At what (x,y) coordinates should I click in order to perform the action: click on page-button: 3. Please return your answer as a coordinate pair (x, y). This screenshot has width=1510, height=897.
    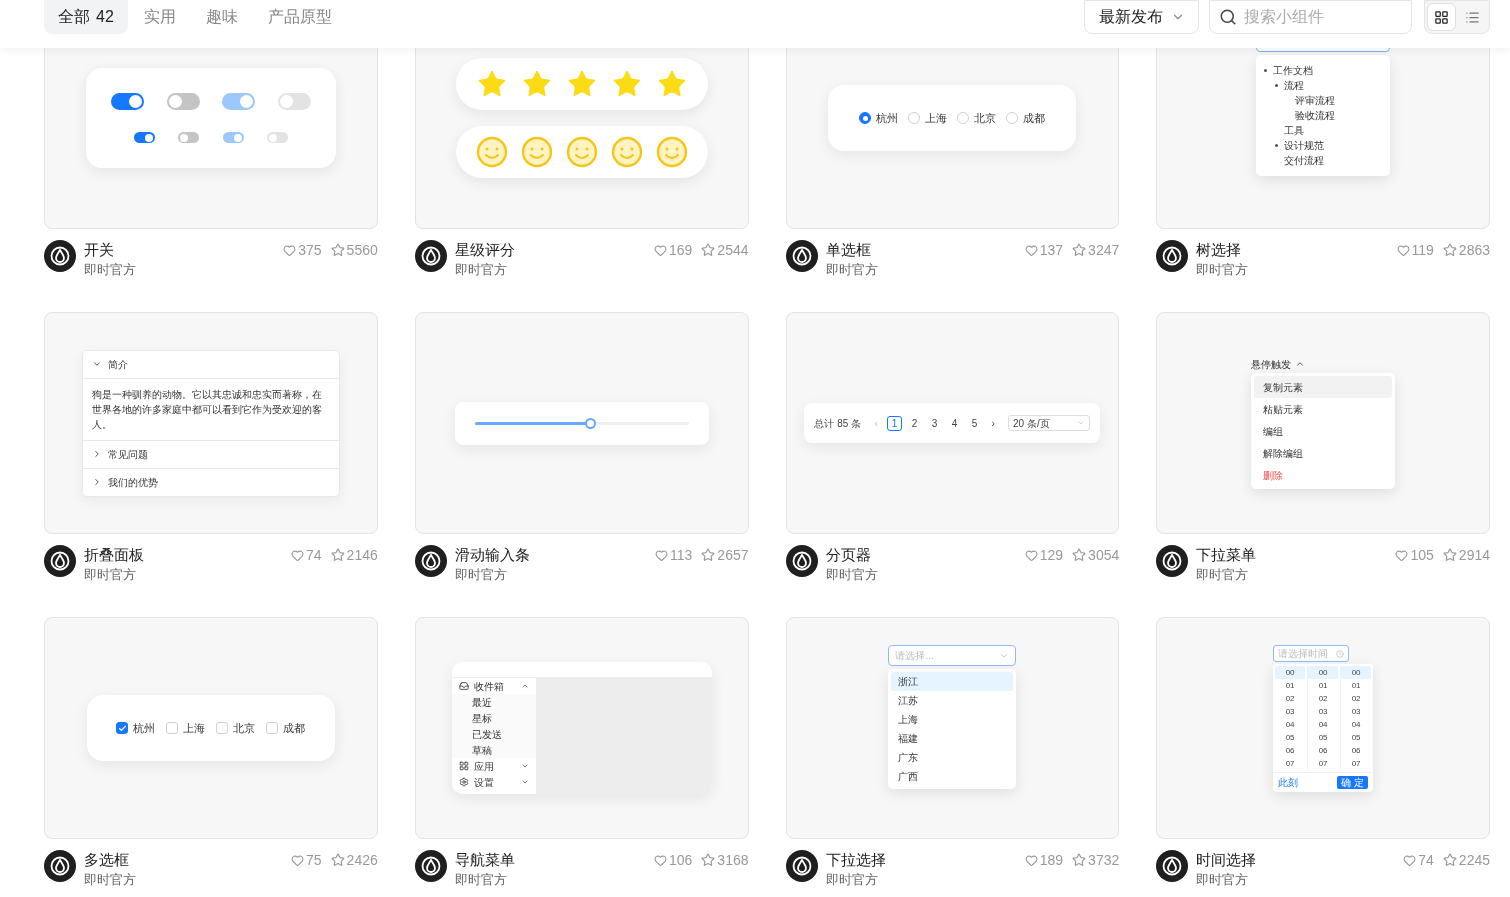
    Looking at the image, I should click on (935, 423).